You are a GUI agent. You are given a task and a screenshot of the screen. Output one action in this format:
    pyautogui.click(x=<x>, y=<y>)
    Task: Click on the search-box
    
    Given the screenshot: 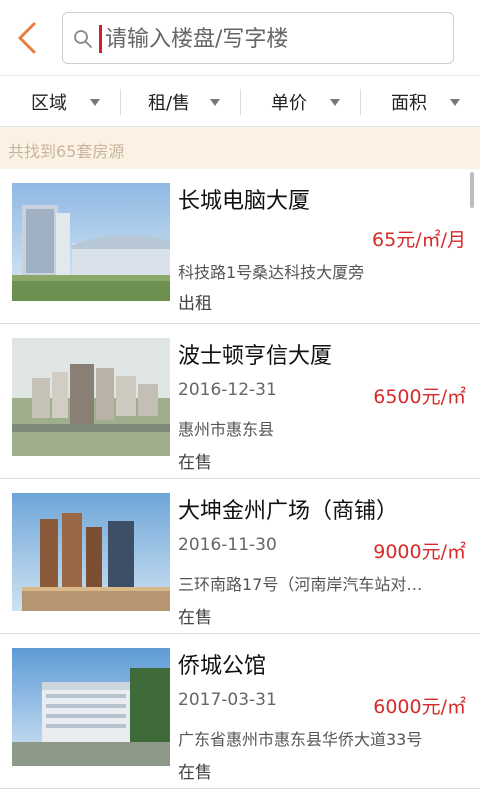 What is the action you would take?
    pyautogui.click(x=258, y=38)
    